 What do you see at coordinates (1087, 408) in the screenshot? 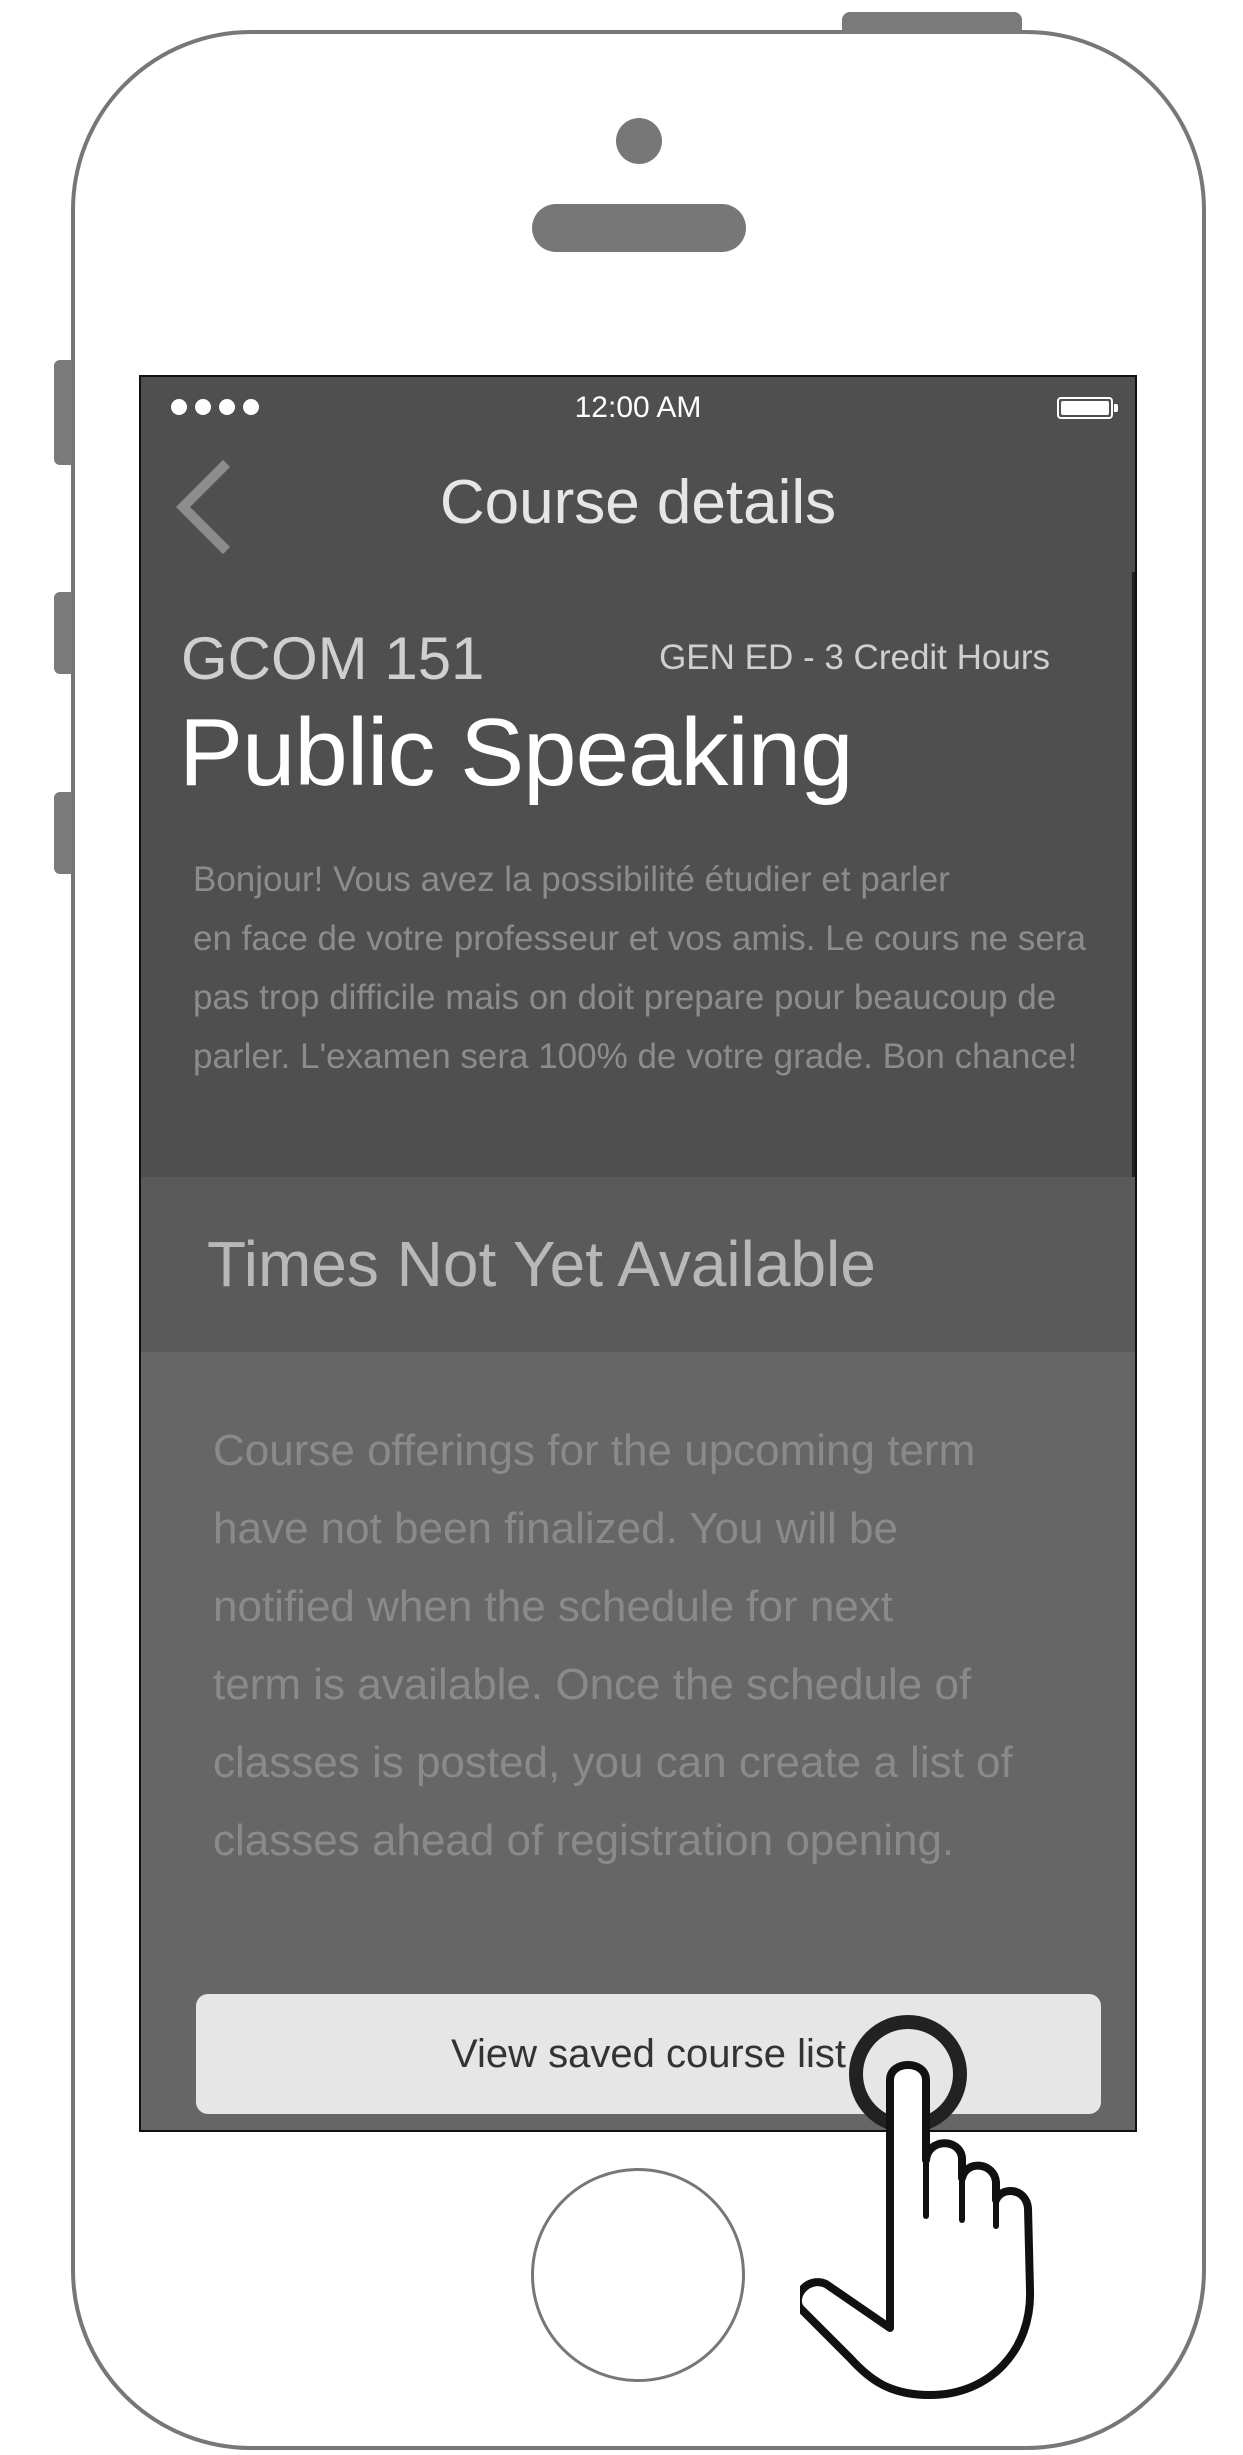
I see `battery-icon` at bounding box center [1087, 408].